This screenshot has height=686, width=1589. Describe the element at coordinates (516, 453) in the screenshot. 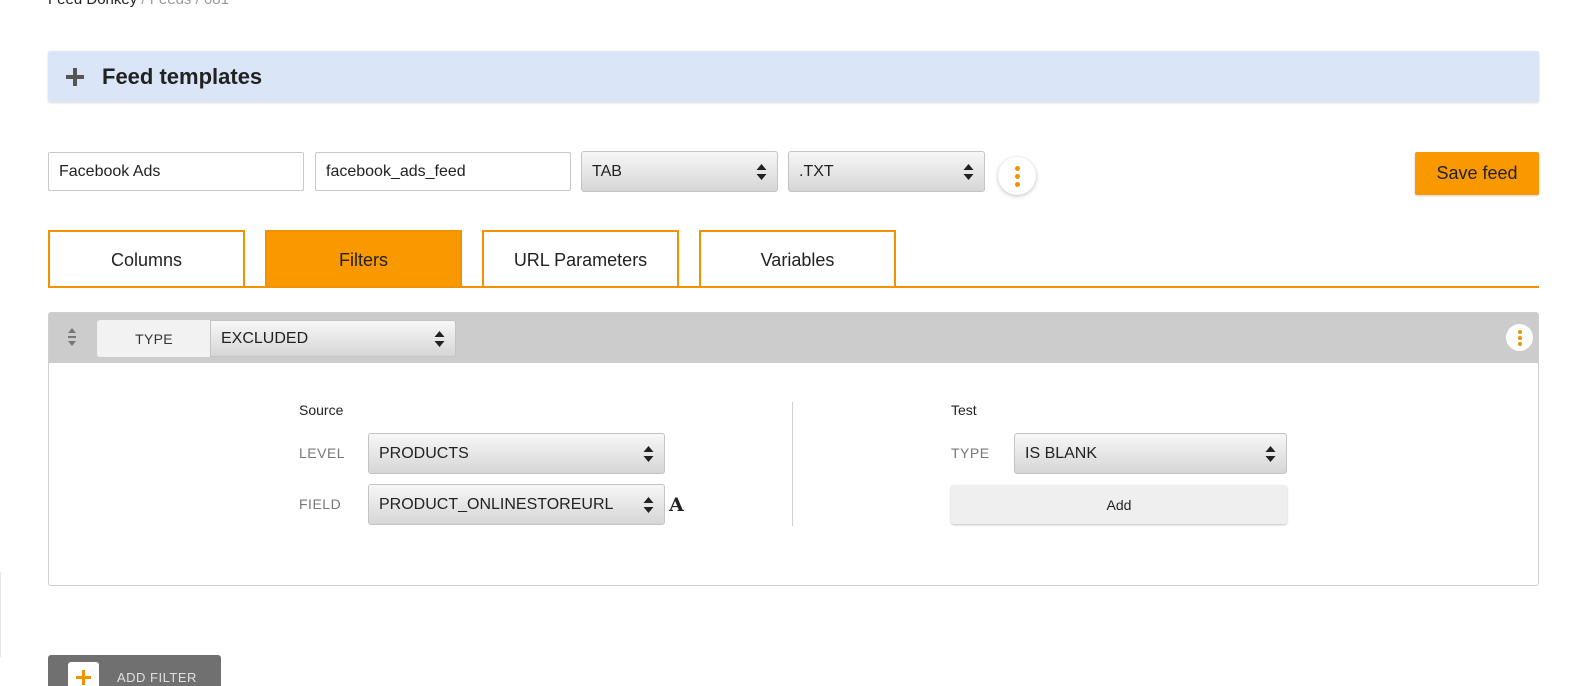

I see `level-select: PRODUCTS` at that location.